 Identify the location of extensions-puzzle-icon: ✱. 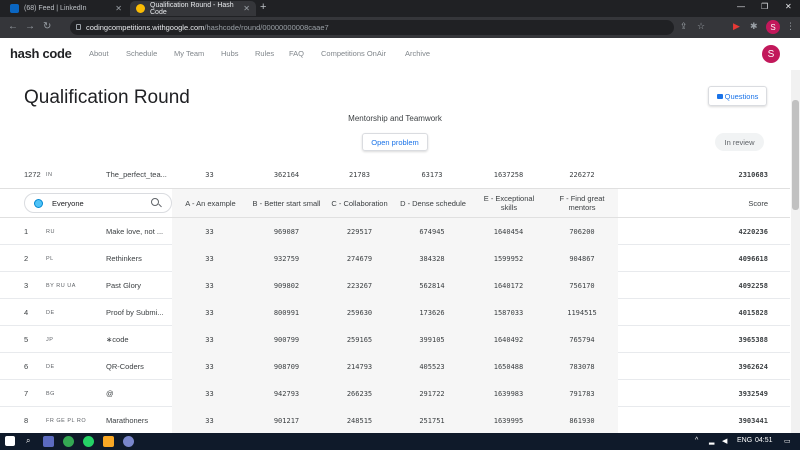
(754, 26).